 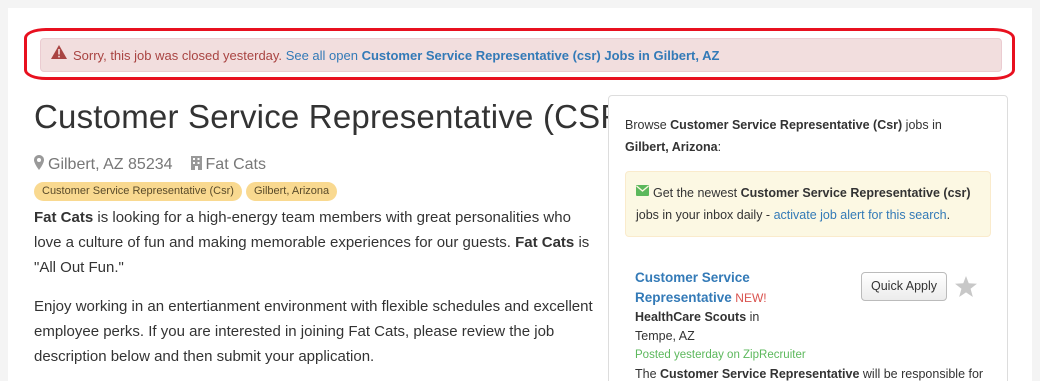 I want to click on job-location: Gilbert, AZ 85234, so click(x=110, y=164).